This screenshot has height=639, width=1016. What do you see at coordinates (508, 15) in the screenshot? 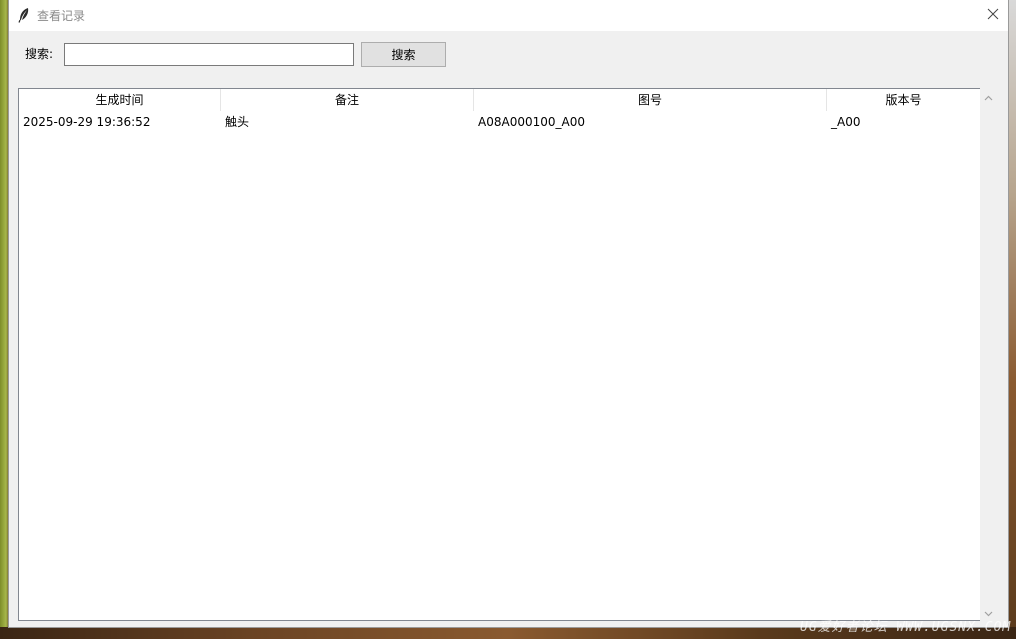
I see `title-bar: 查看记录` at bounding box center [508, 15].